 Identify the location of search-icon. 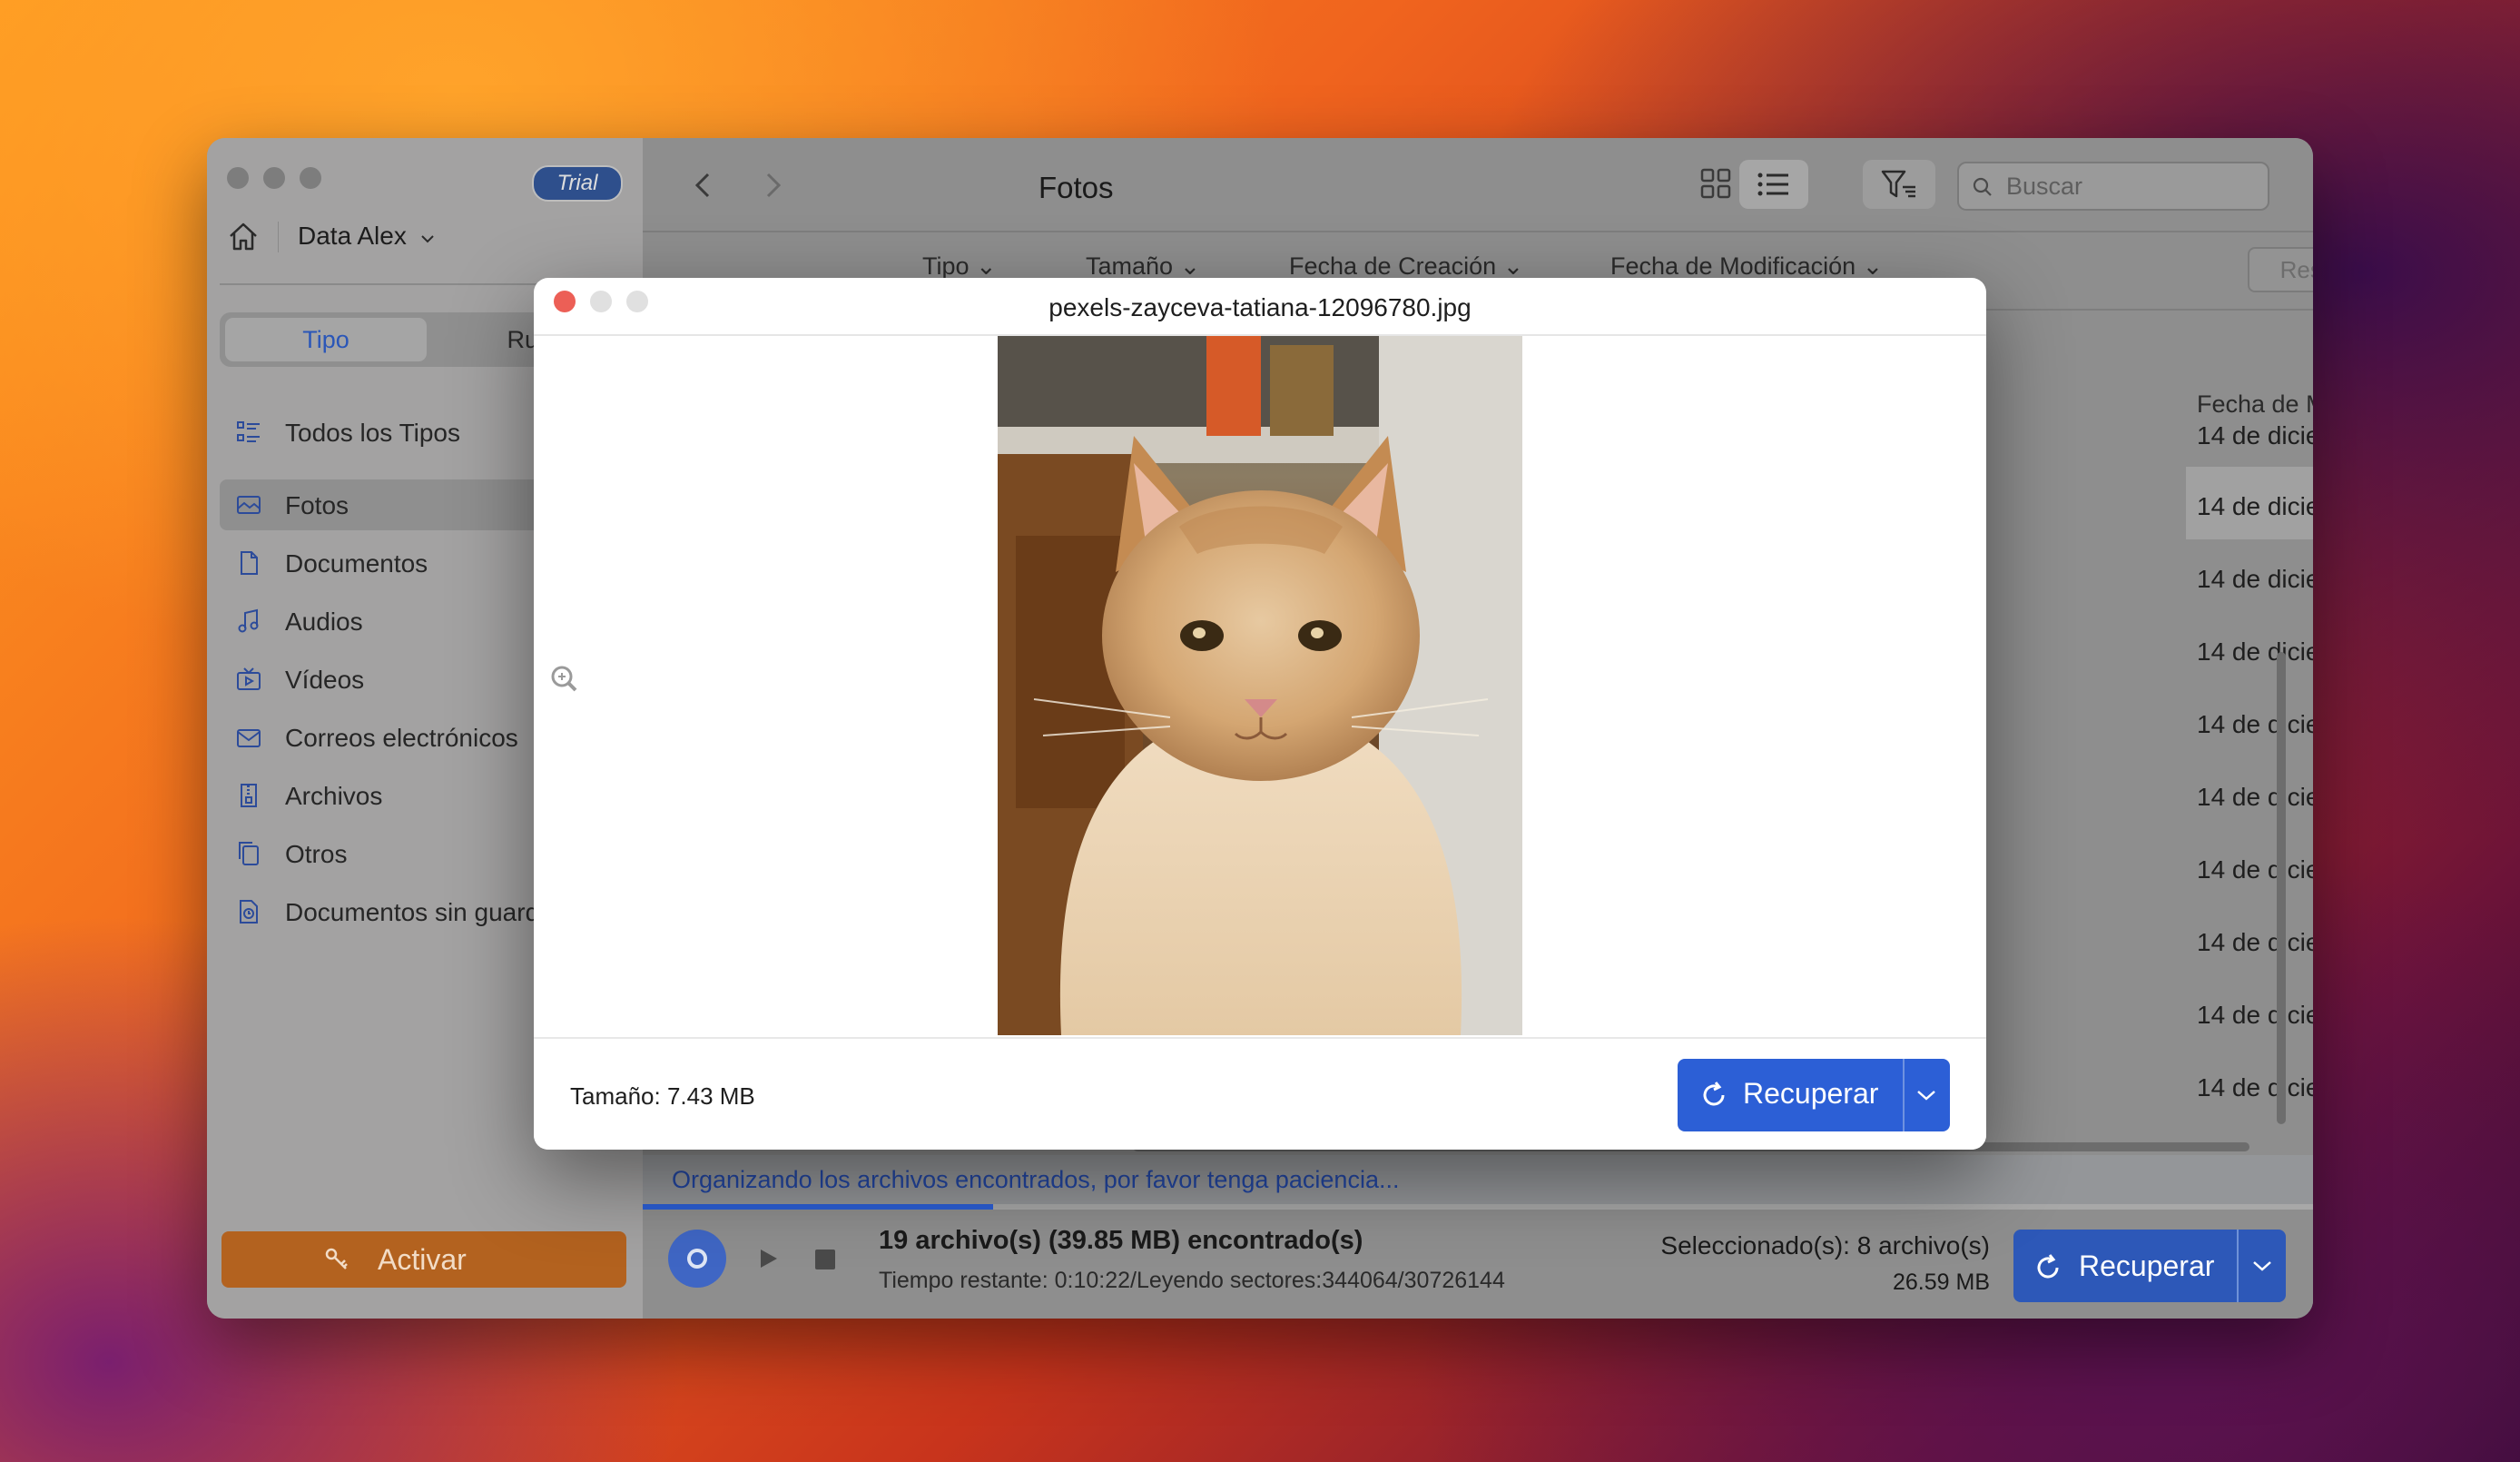
(1983, 186).